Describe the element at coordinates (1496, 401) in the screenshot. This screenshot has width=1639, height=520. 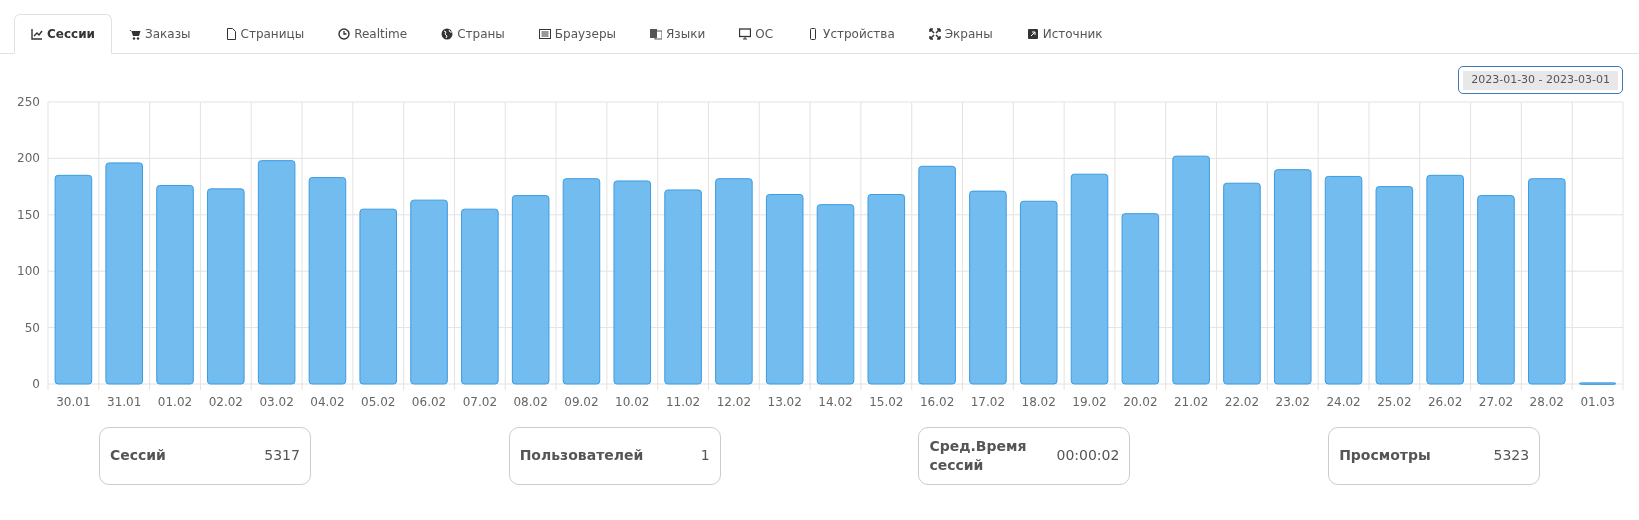
I see `axis-tick-label: 27.02` at that location.